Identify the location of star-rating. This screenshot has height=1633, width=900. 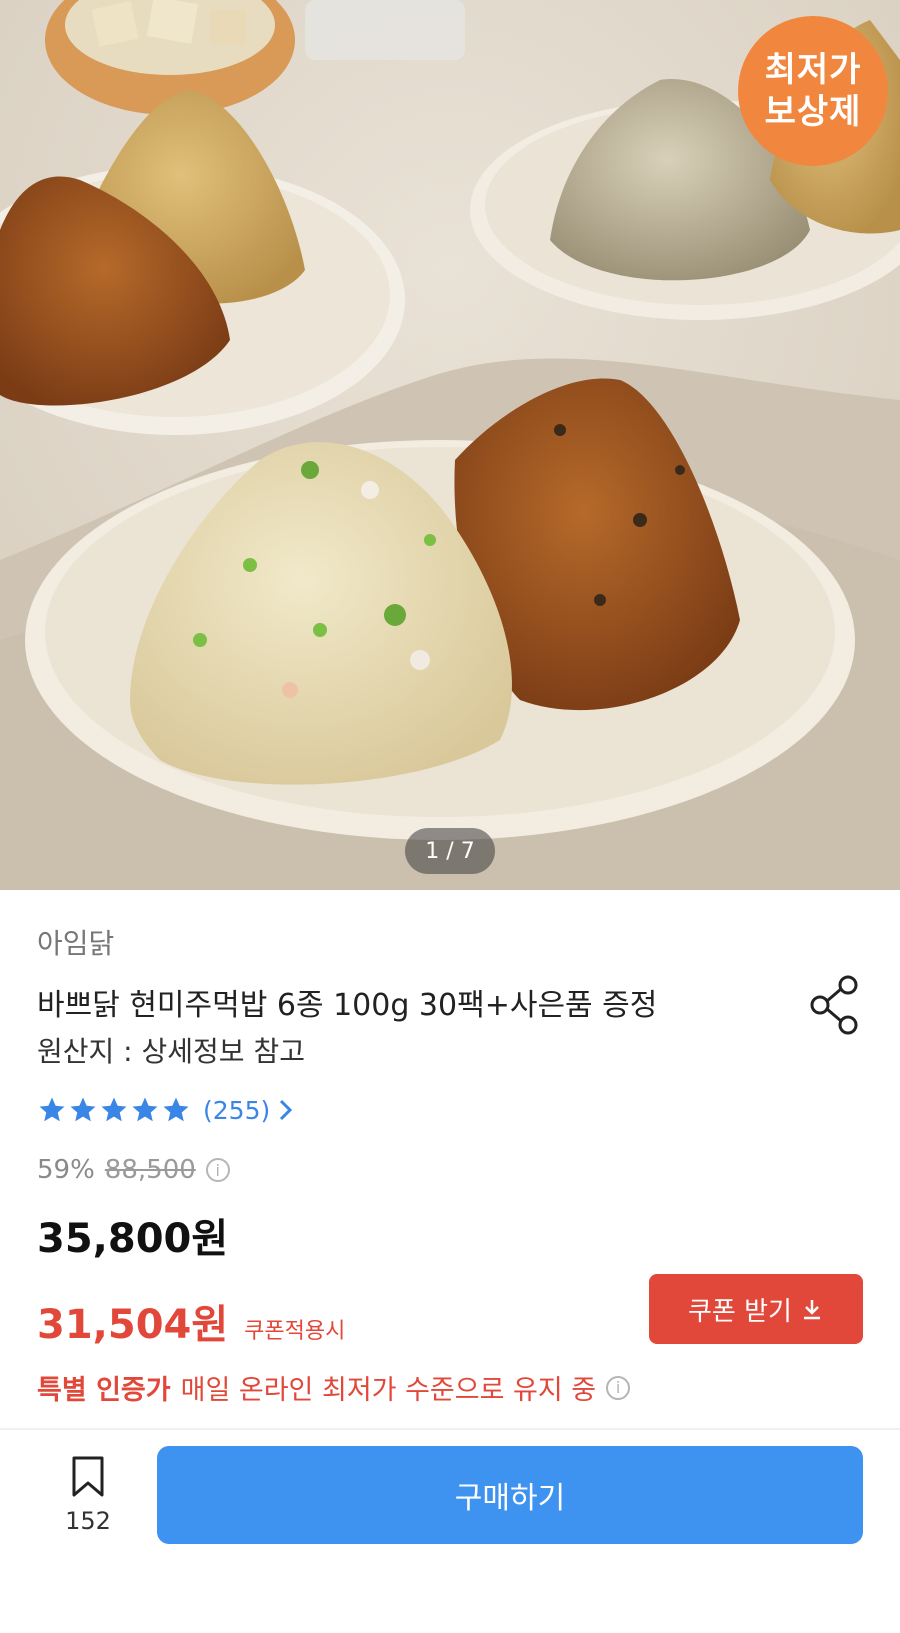
(114, 1110).